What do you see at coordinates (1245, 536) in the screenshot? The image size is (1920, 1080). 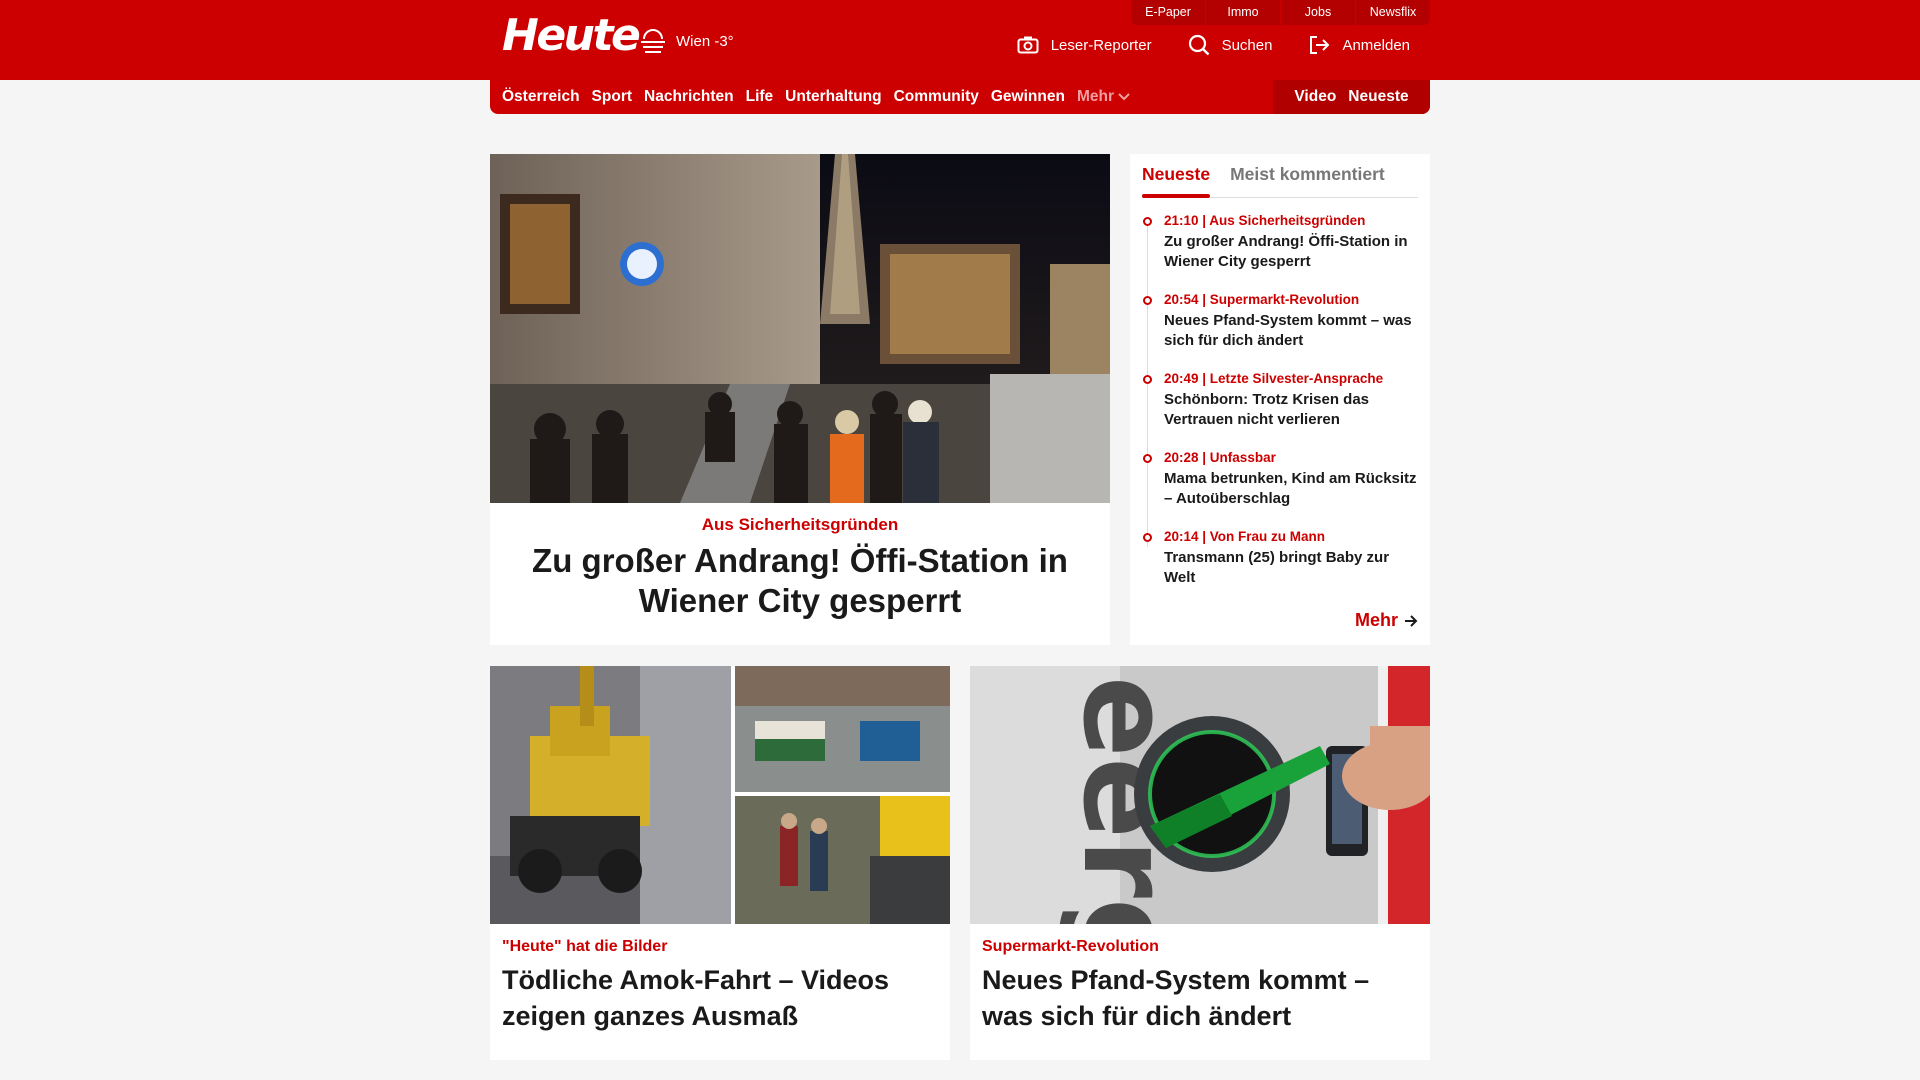 I see `ticker-meta: 20:14 | Von Frau zu Mann` at bounding box center [1245, 536].